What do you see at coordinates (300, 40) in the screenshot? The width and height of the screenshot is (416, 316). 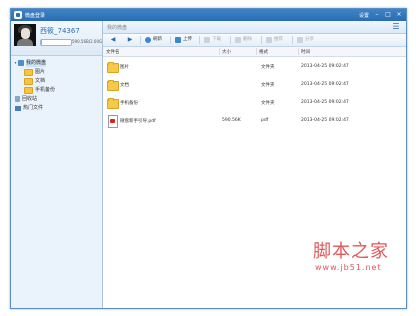 I see `more-icon` at bounding box center [300, 40].